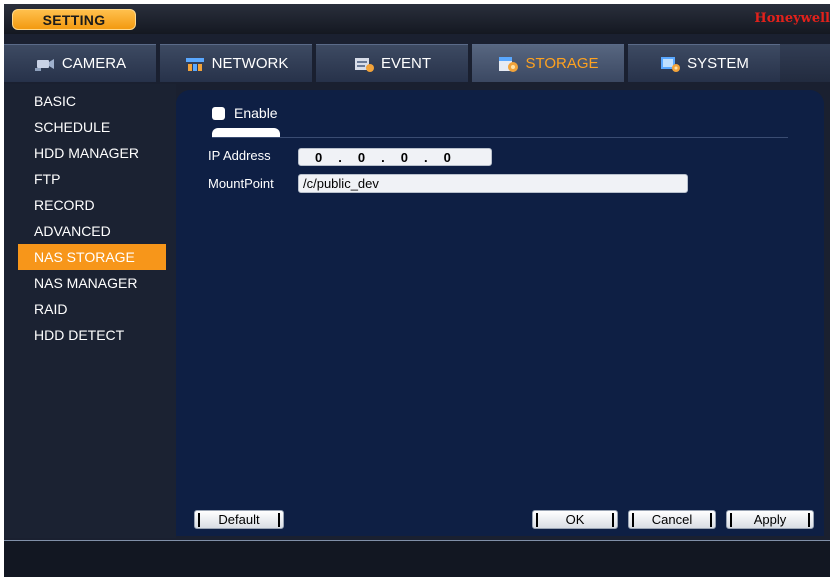 The width and height of the screenshot is (830, 577). Describe the element at coordinates (92, 153) in the screenshot. I see `sidebar-item-hdd-manager: HDD MANAGER` at that location.